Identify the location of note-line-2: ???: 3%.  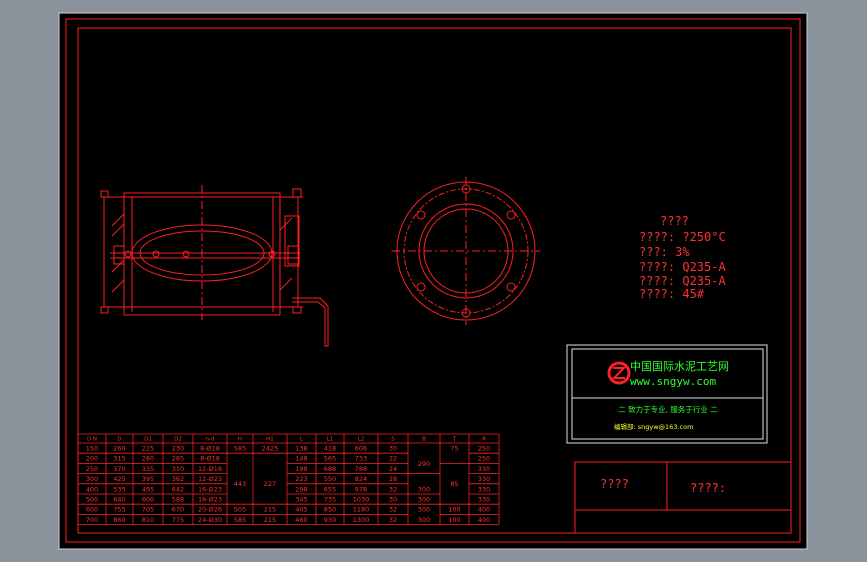
(664, 252).